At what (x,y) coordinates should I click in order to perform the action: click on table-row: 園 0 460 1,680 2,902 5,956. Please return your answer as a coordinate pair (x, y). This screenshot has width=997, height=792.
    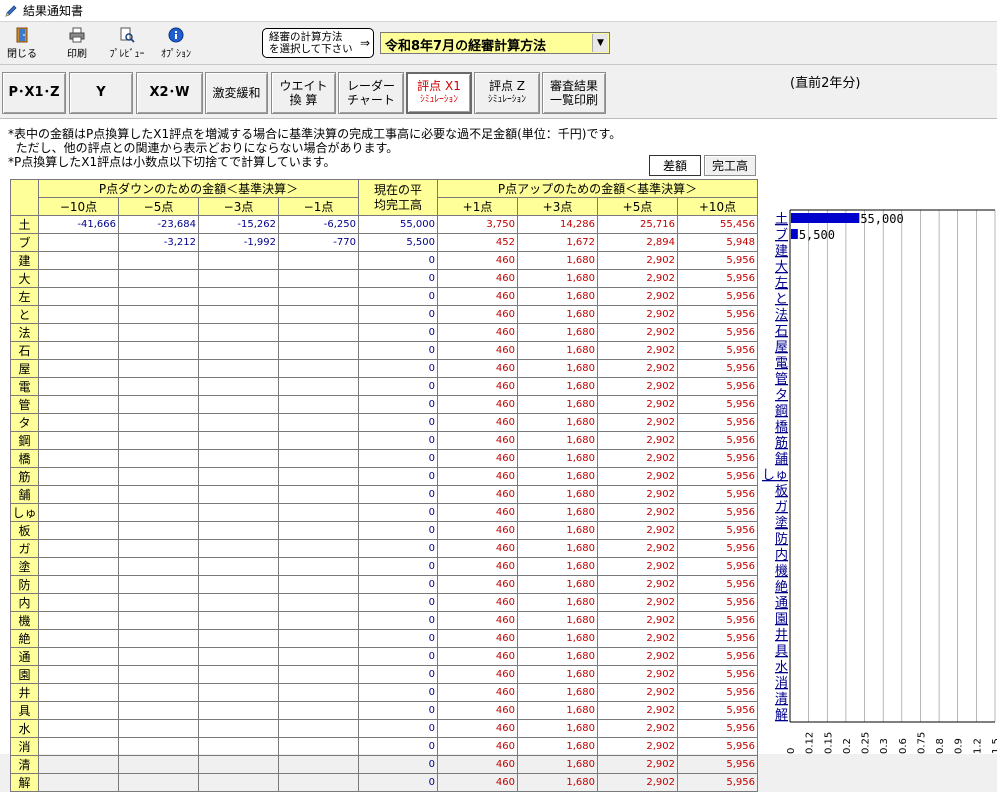
    Looking at the image, I should click on (384, 674).